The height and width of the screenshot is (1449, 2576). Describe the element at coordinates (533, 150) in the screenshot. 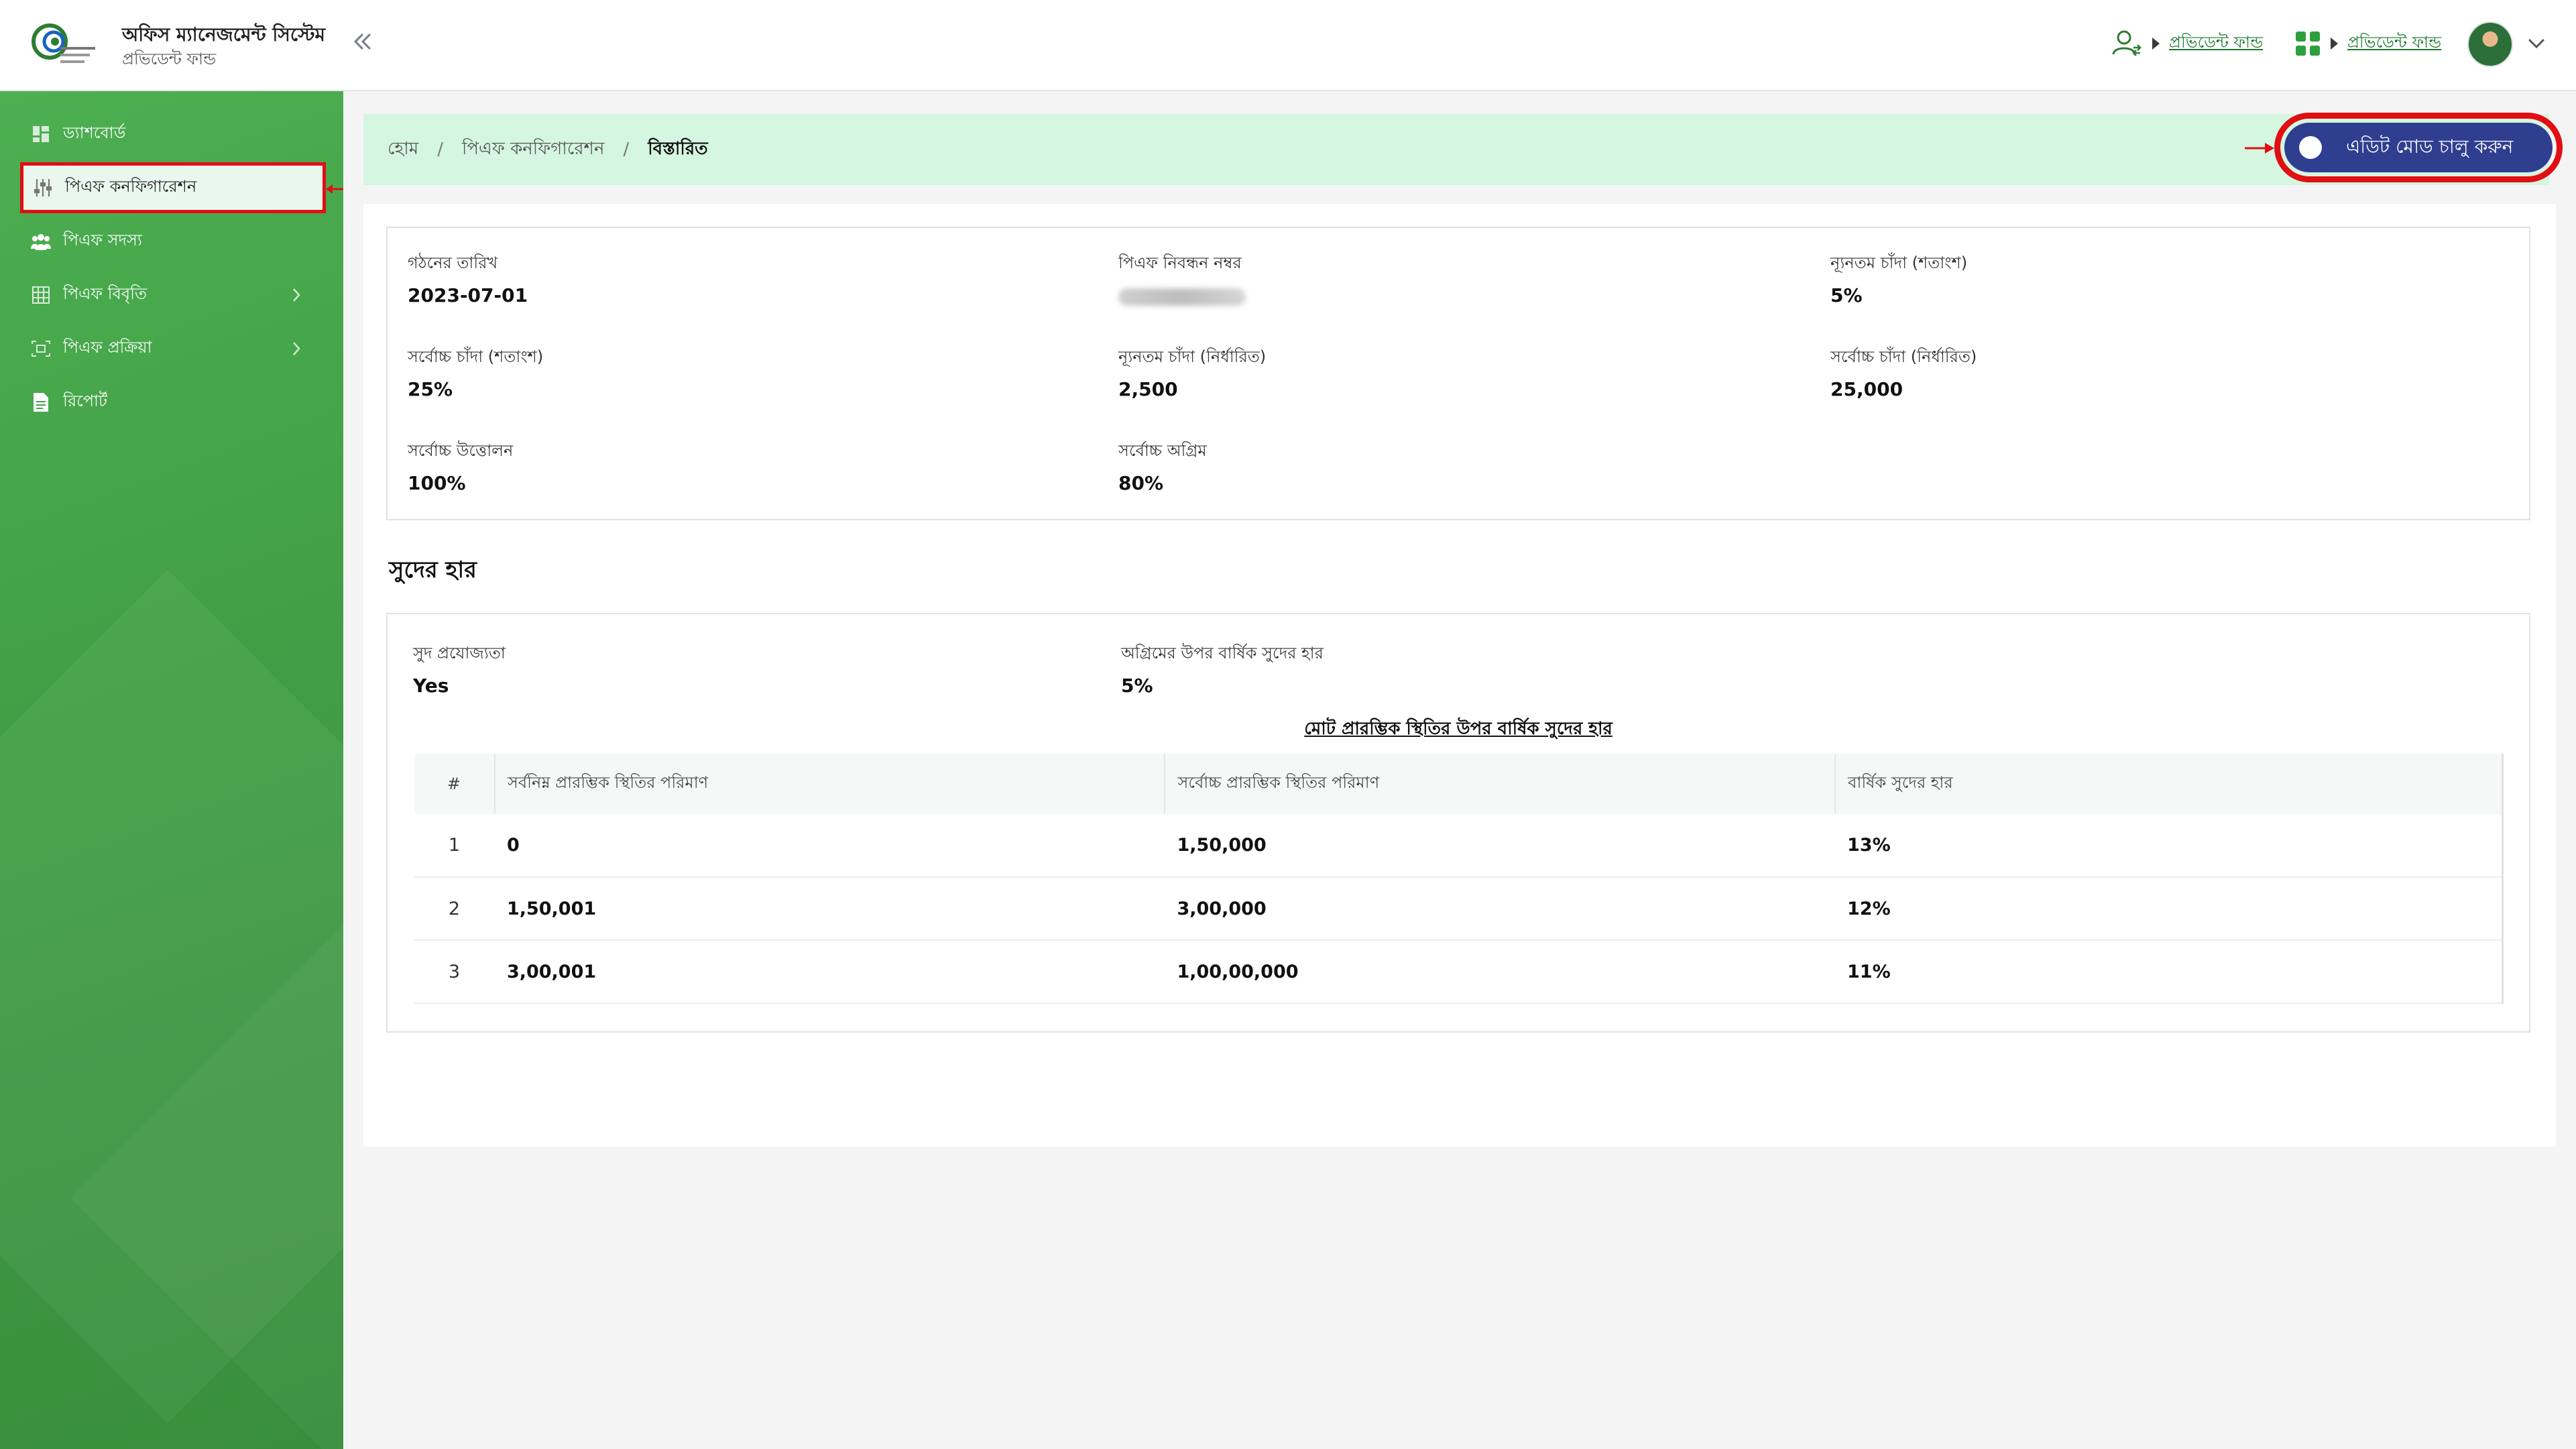

I see `breadcrumb-pf-configuration: পিএফ কনফিগারেশন` at that location.